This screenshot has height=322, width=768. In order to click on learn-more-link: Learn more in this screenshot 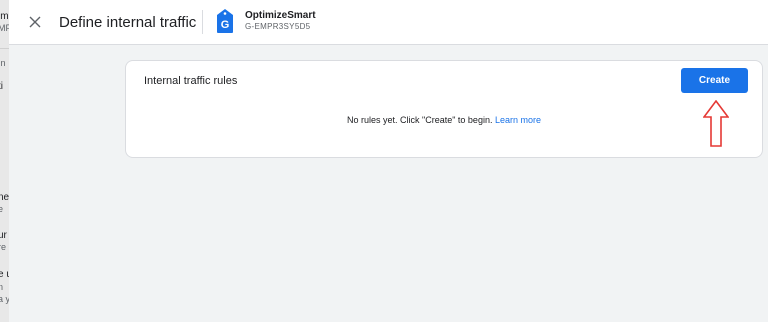, I will do `click(518, 120)`.